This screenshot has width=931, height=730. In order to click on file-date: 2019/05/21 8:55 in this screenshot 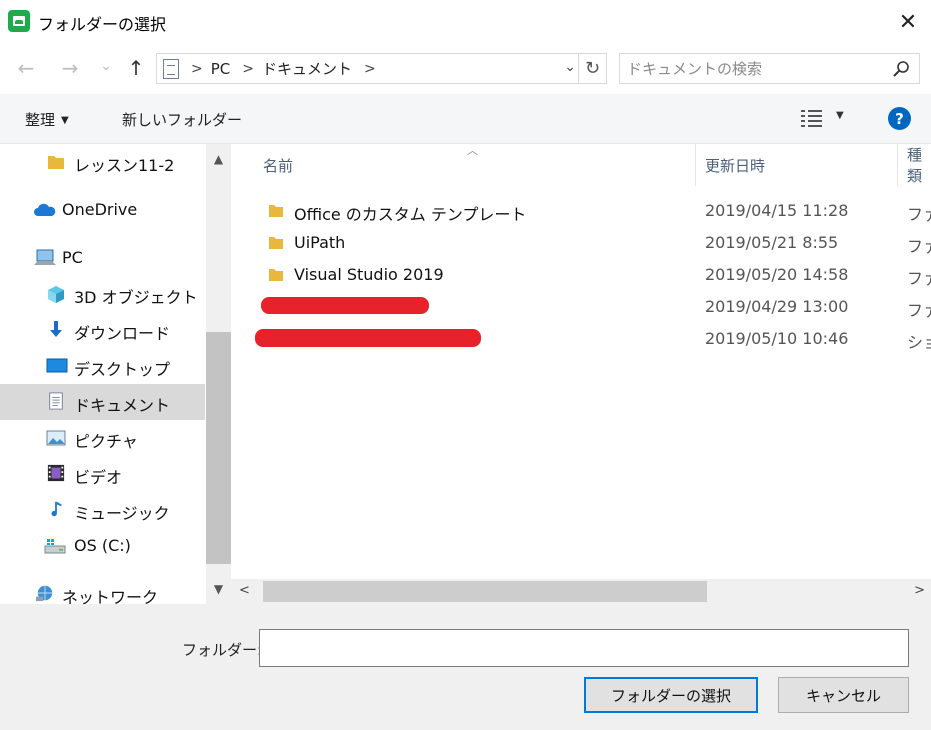, I will do `click(772, 242)`.